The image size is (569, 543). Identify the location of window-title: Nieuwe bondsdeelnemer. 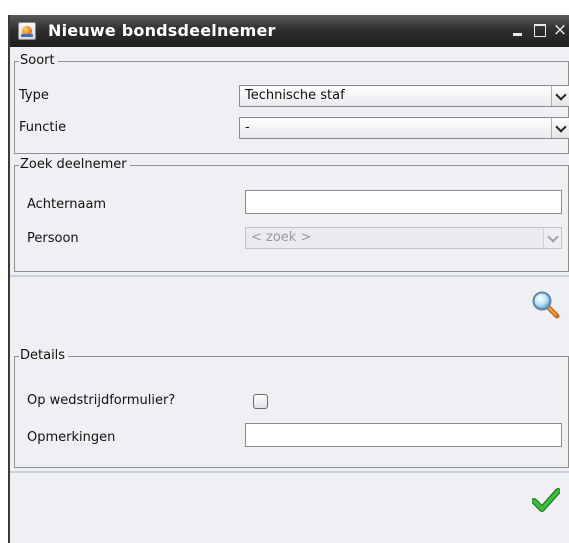
(162, 30).